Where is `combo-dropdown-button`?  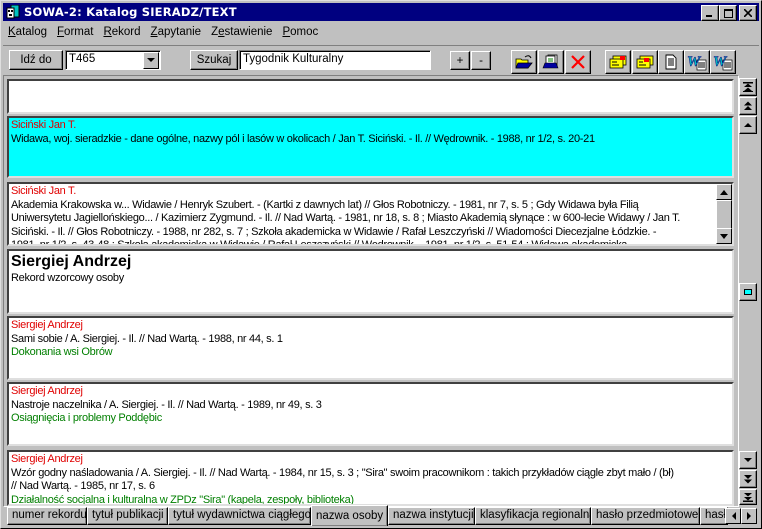 combo-dropdown-button is located at coordinates (151, 60).